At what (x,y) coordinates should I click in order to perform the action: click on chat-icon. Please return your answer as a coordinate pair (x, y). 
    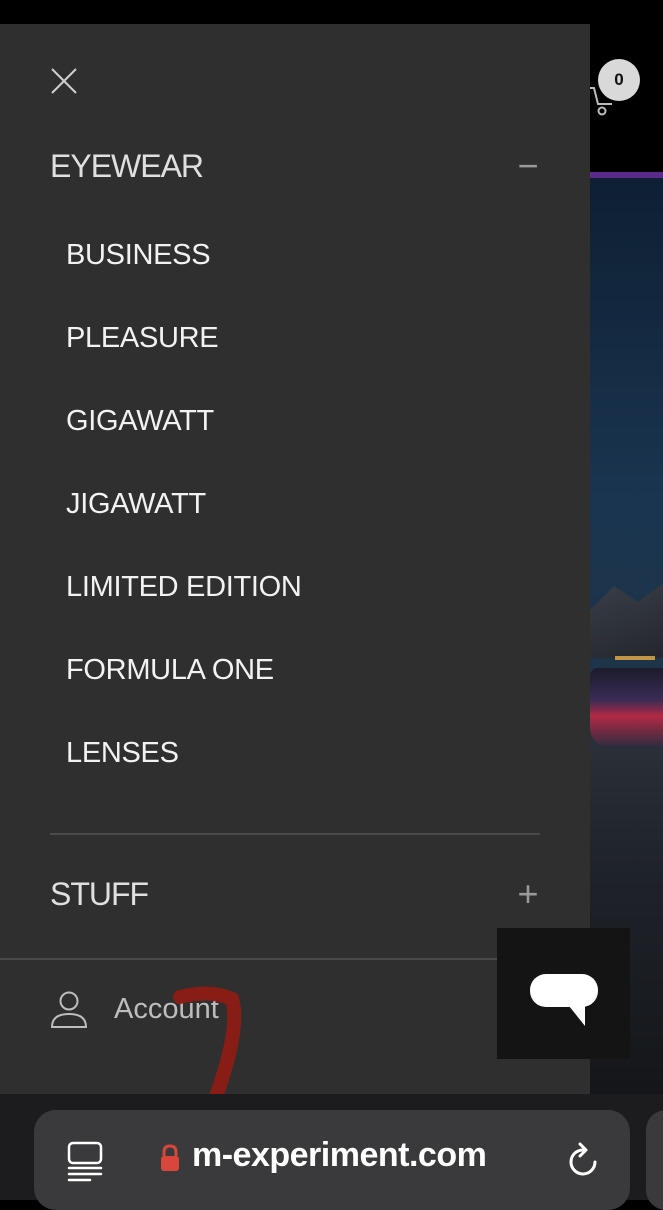
    Looking at the image, I should click on (564, 1000).